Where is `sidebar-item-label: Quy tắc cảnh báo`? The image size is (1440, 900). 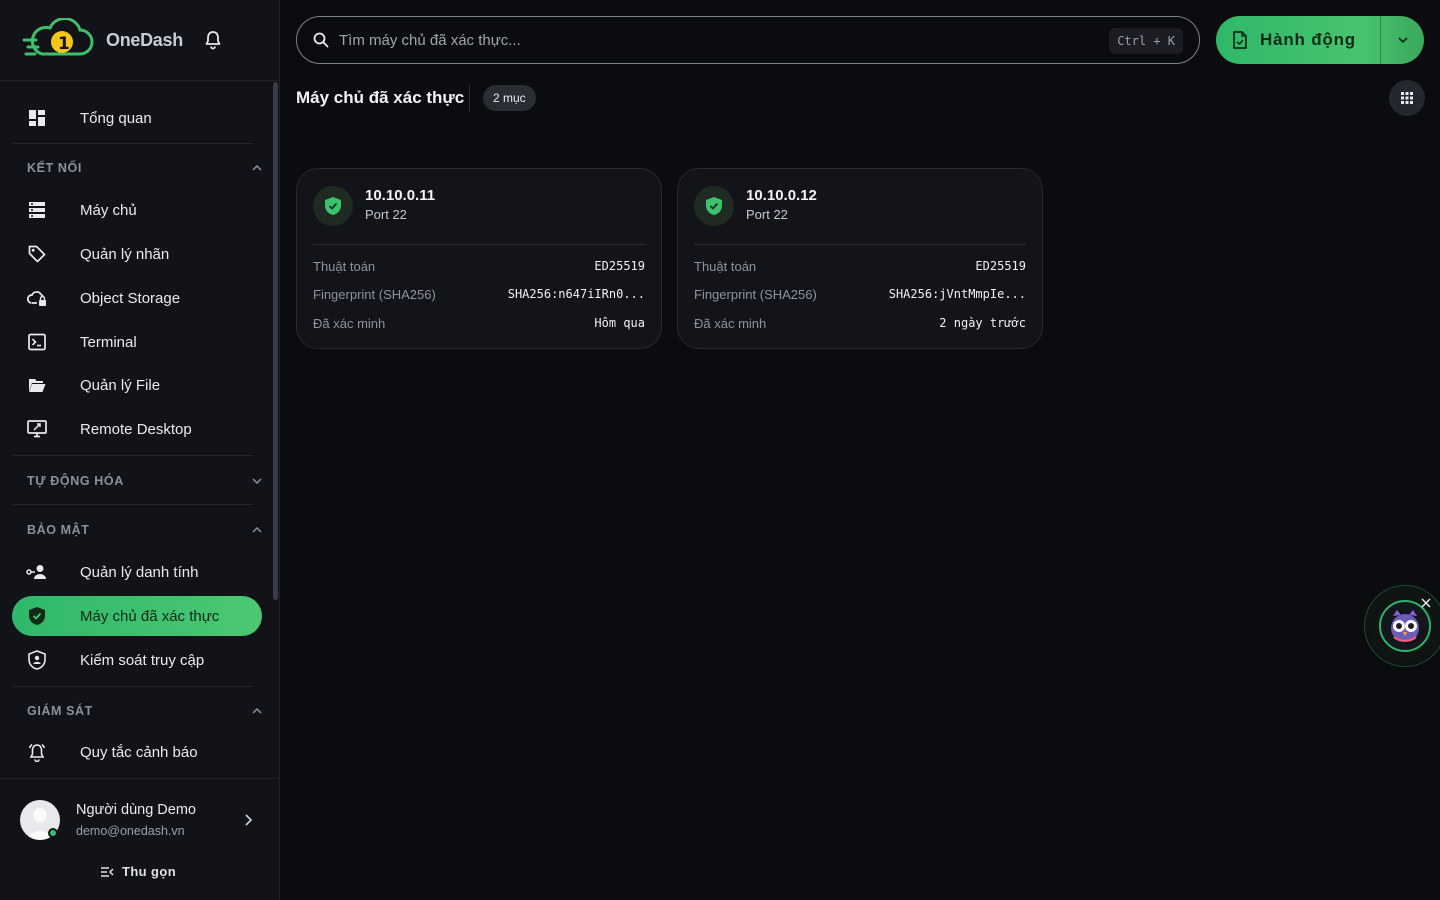 sidebar-item-label: Quy tắc cảnh báo is located at coordinates (139, 752).